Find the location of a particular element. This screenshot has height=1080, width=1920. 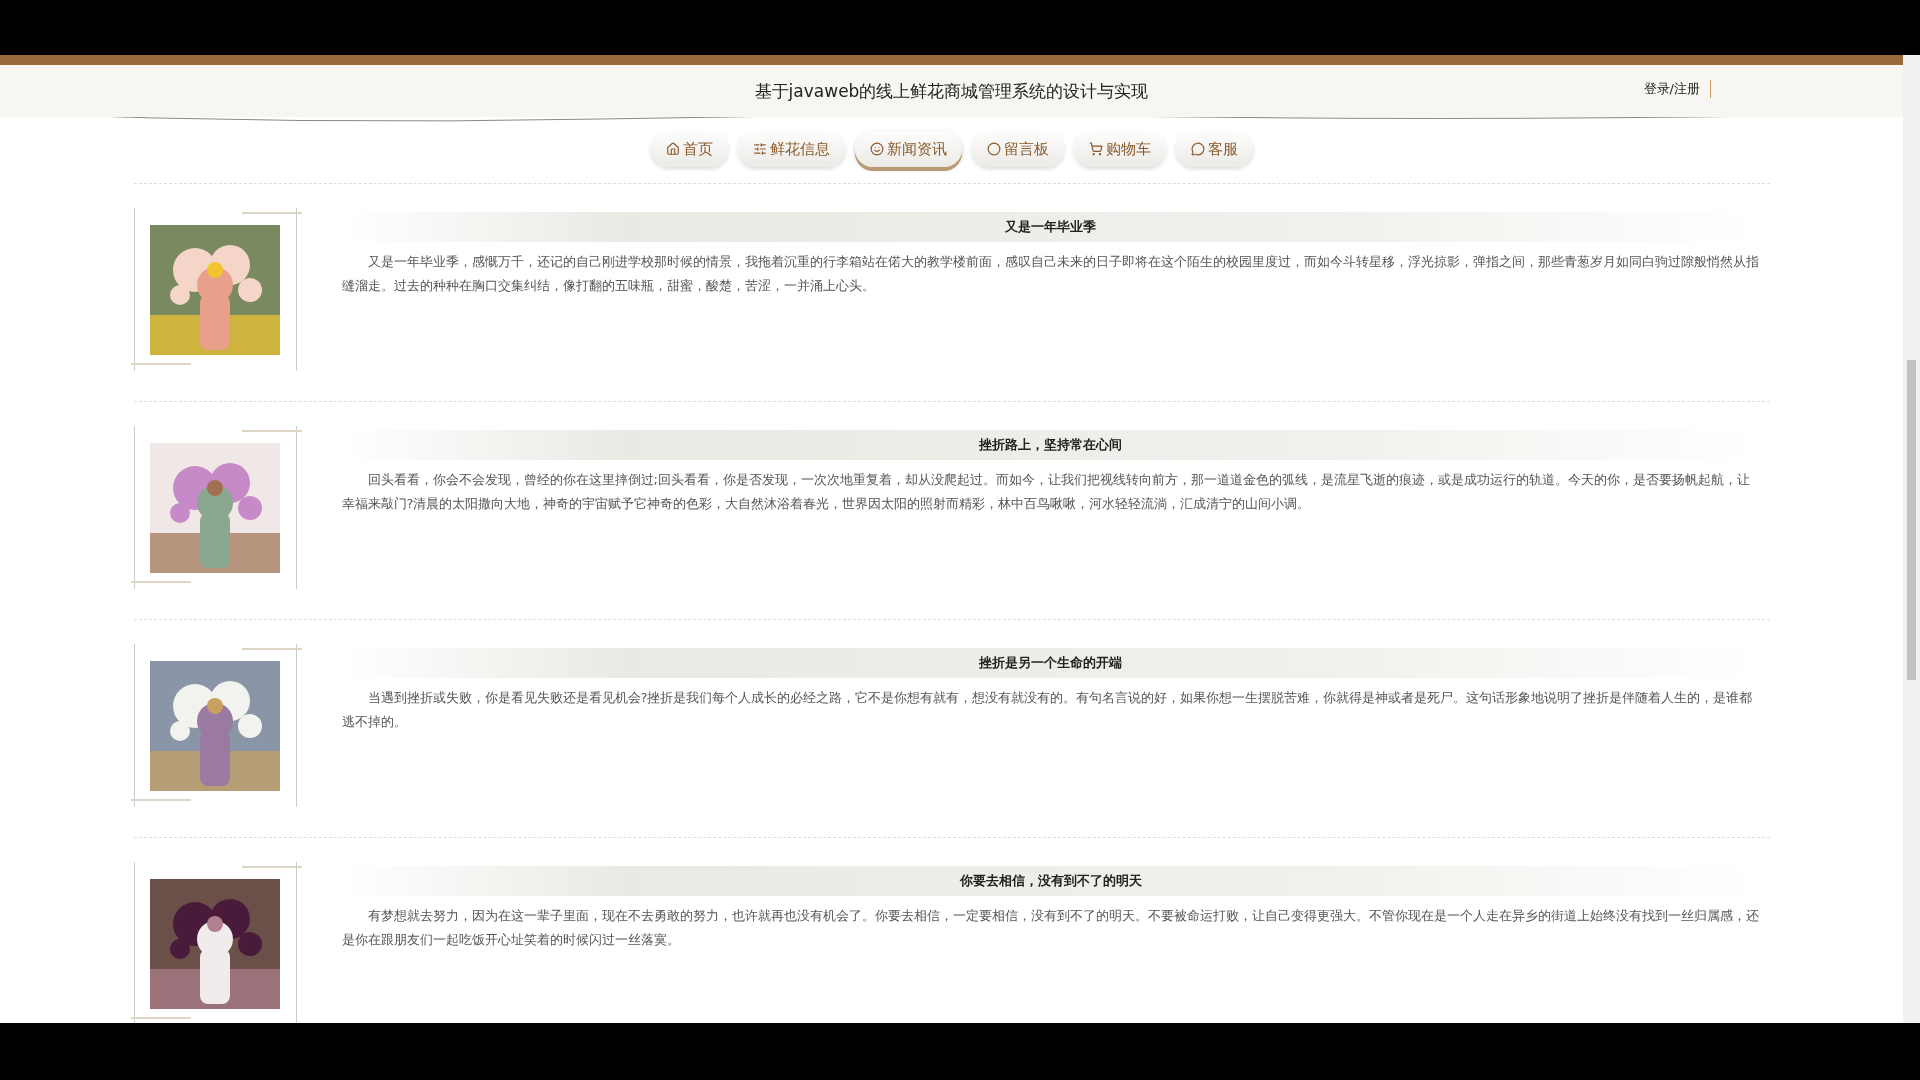

article-text: 有梦想就去努力，因为在这一辈子里面，现在不去勇敢的努力，也许就再也没有机会了。你要去相信，一定要相信，没有到不了的明天。不要被命运打败，让自己变得更强大。不管你现在是一个人走在异乡的街道上始终没有找到一丝归属感，还是你在跟朋友们一起吃饭开心址笑着的时候闪过一丝落寞。 is located at coordinates (1050, 928).